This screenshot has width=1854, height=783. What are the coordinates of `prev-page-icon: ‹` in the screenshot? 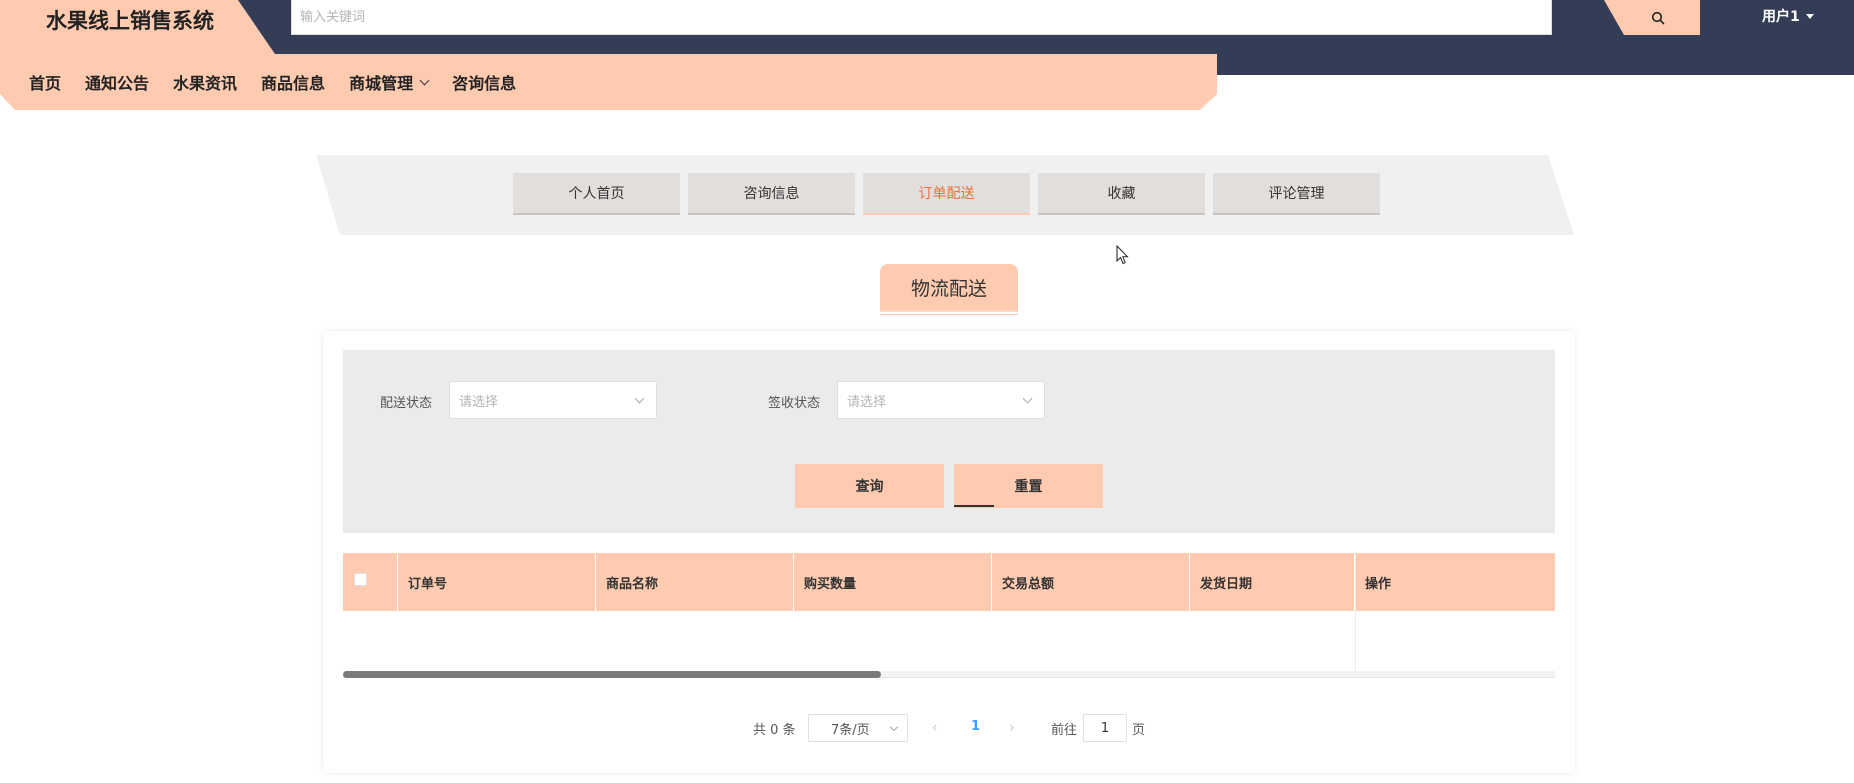 It's located at (935, 728).